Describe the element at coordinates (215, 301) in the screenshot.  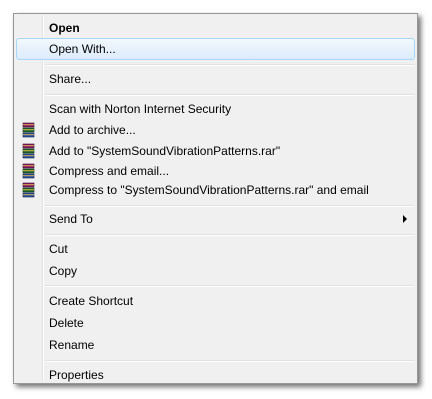
I see `menu-item-create-shortcut: Create Shortcut` at that location.